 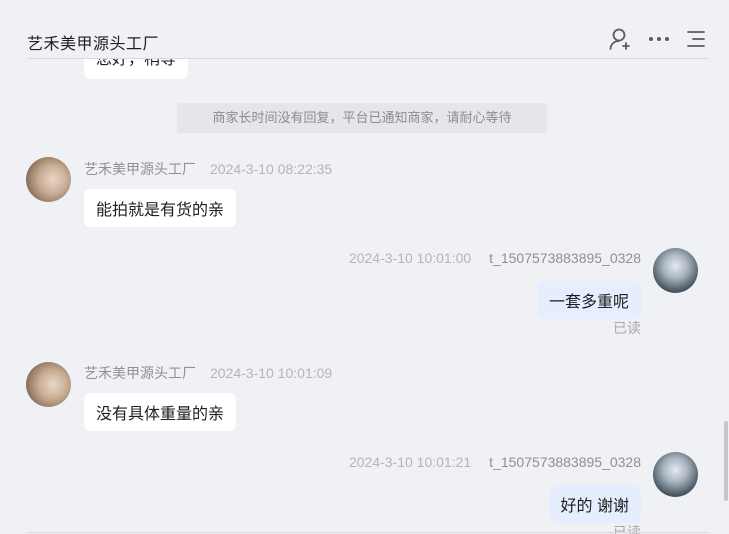 I want to click on message-time: 2024-3-10 10:01:00, so click(x=410, y=258).